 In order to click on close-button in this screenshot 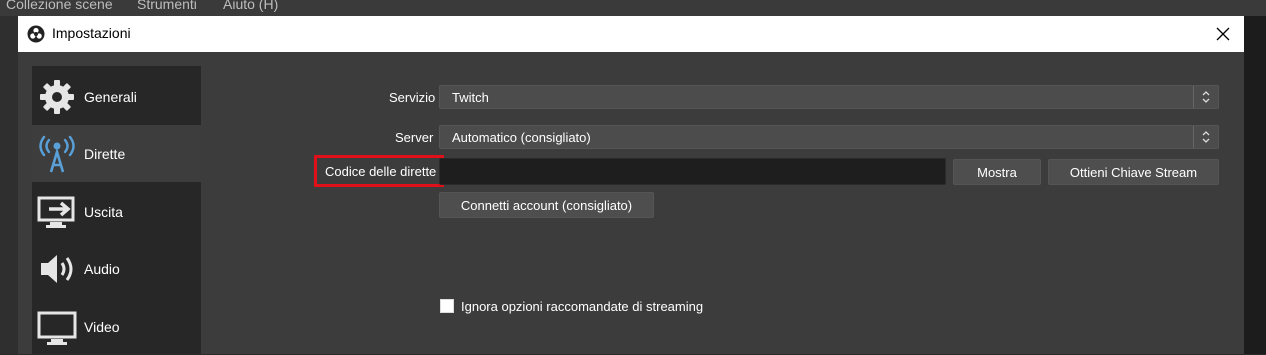, I will do `click(1223, 34)`.